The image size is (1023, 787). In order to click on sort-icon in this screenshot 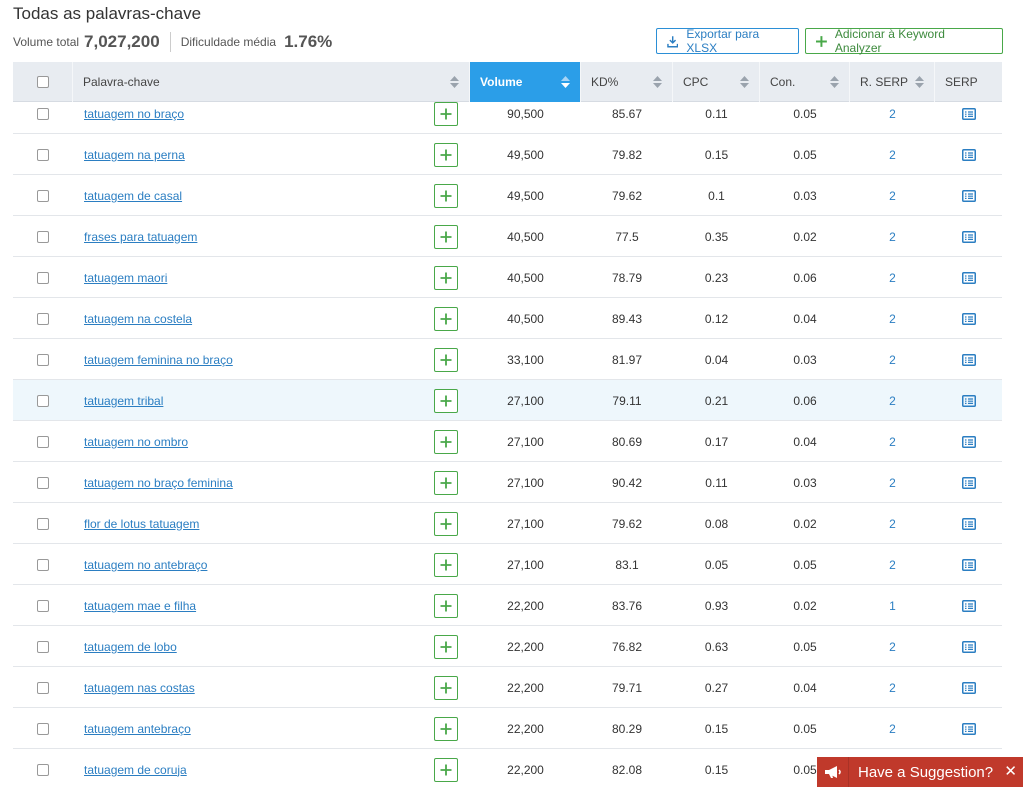, I will do `click(744, 82)`.